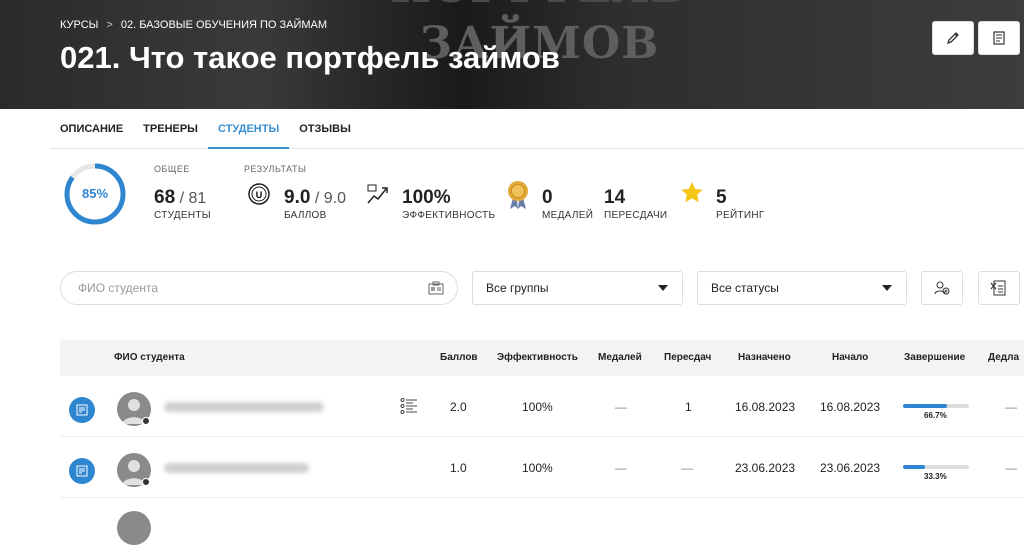 This screenshot has height=559, width=1024. Describe the element at coordinates (802, 288) in the screenshot. I see `status-select: Все статусы` at that location.